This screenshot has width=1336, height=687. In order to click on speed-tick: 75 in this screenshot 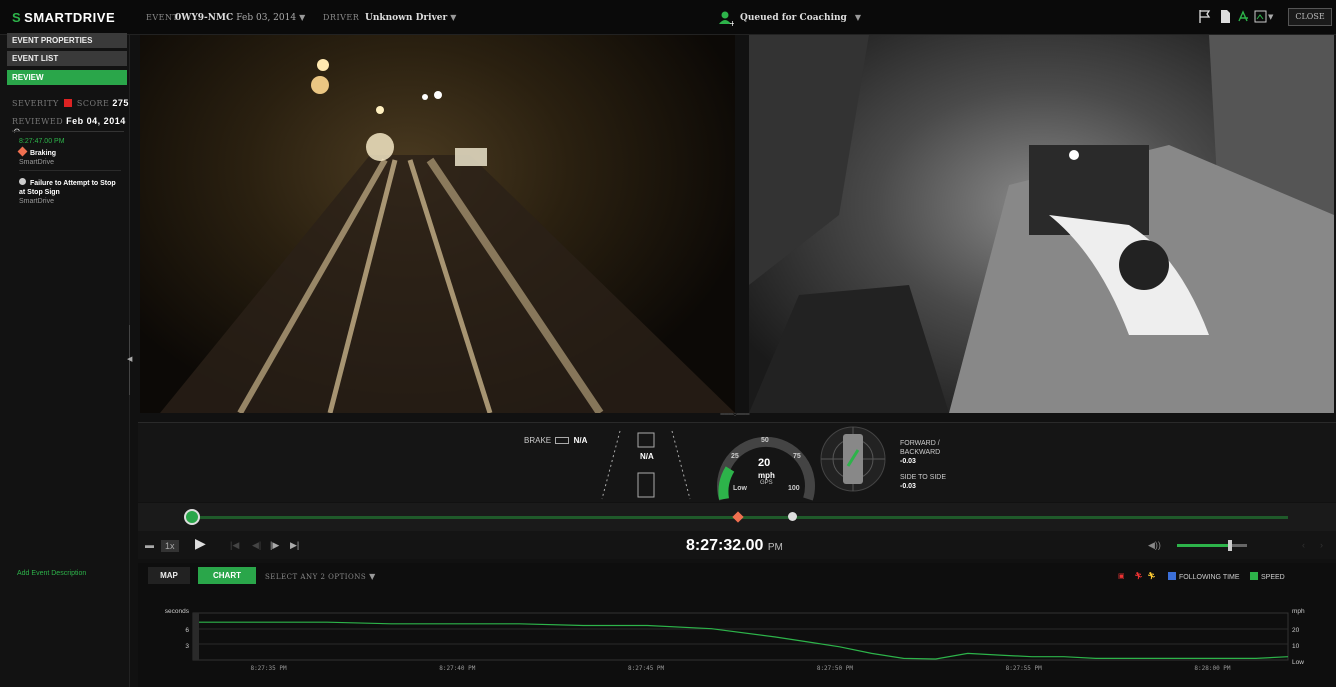, I will do `click(797, 456)`.